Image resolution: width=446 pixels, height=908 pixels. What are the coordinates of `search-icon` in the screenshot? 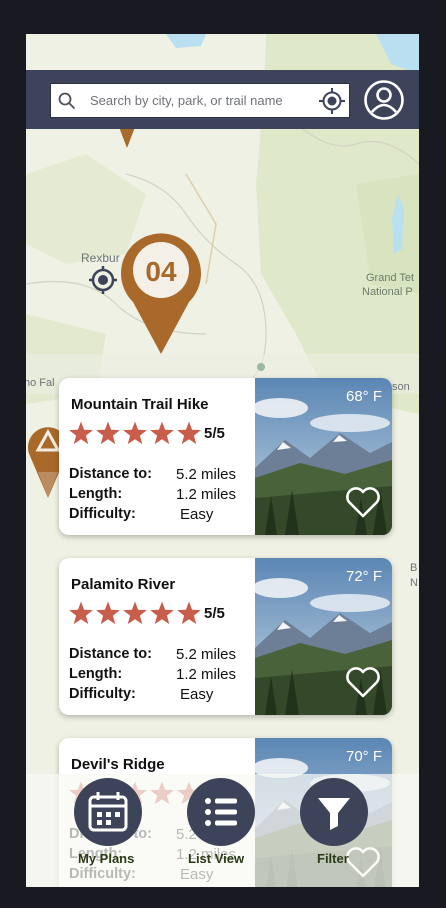 It's located at (66, 100).